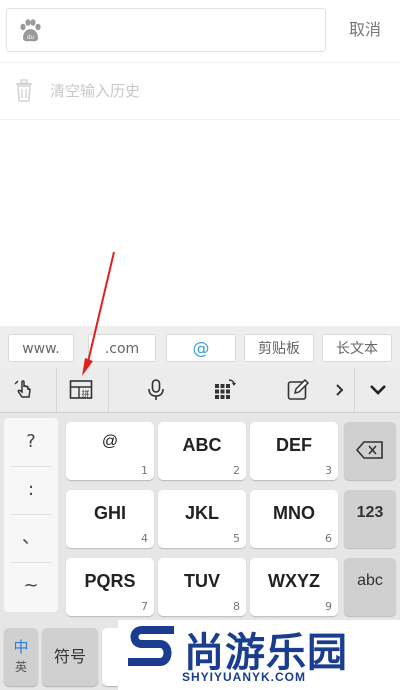 The height and width of the screenshot is (690, 400). What do you see at coordinates (201, 513) in the screenshot?
I see `key-label: JKL` at bounding box center [201, 513].